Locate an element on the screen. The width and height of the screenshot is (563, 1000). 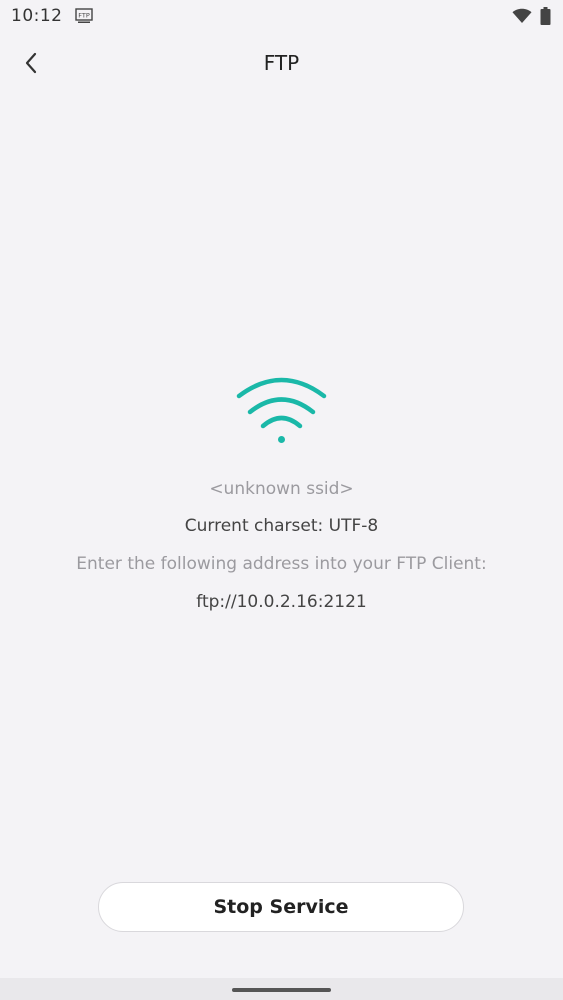
page-title: FTP is located at coordinates (281, 63).